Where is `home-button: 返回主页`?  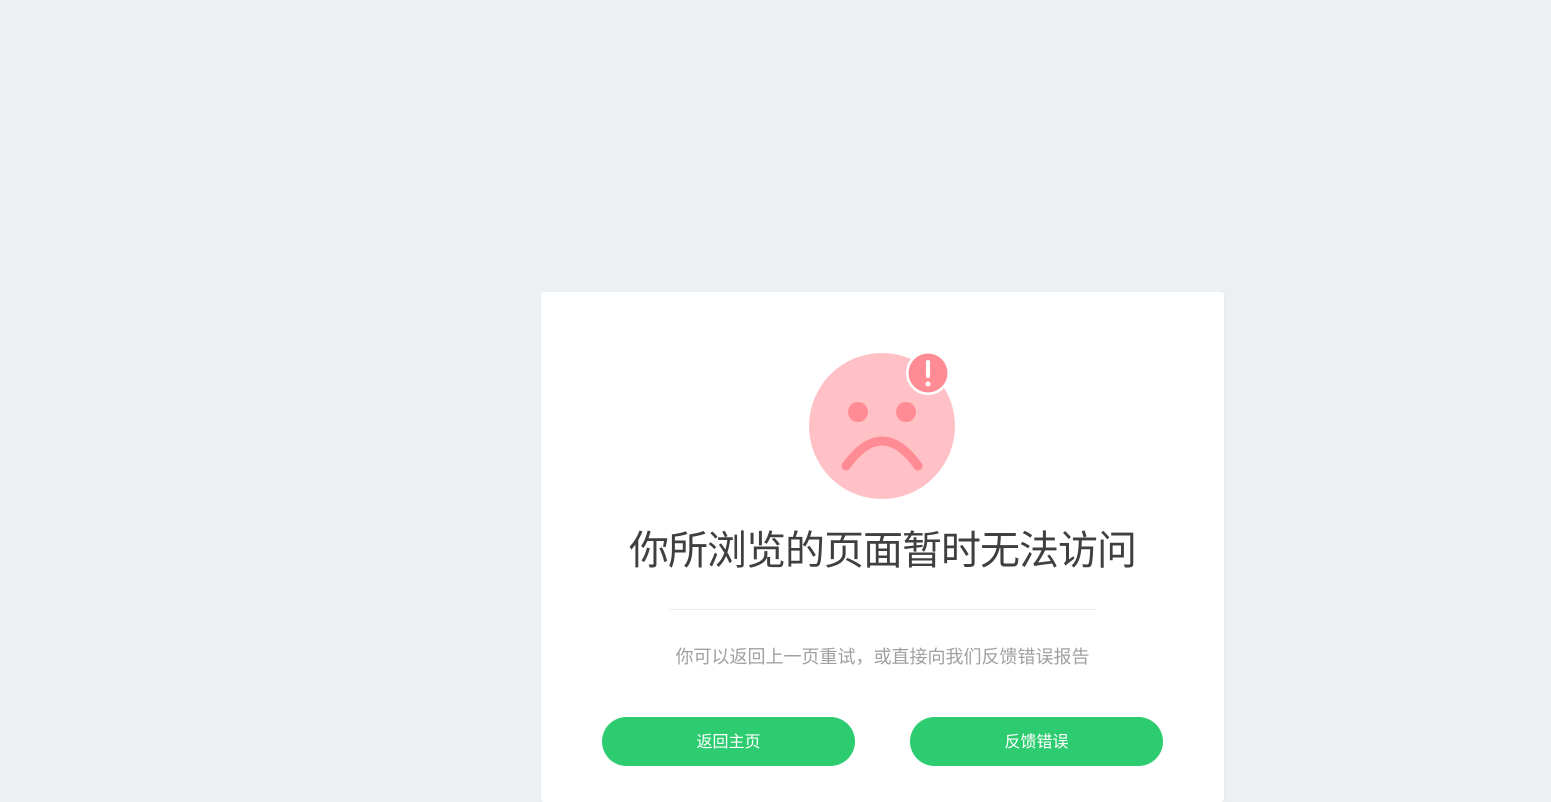
home-button: 返回主页 is located at coordinates (728, 741).